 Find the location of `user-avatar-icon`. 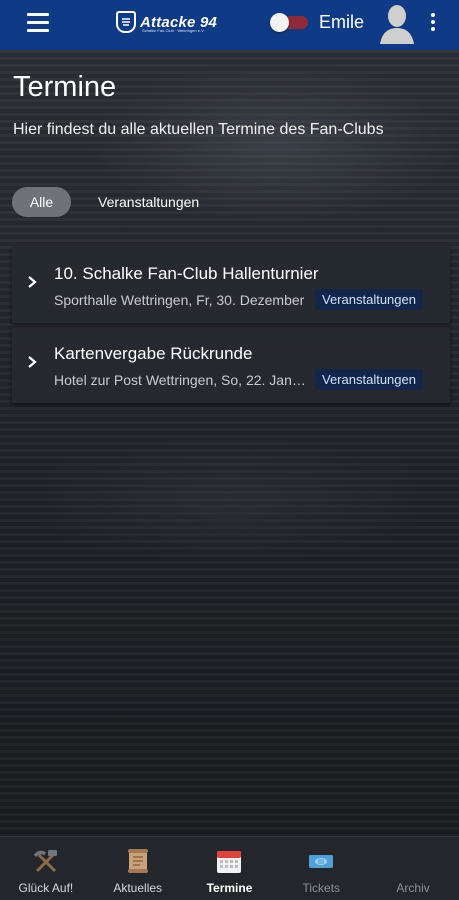

user-avatar-icon is located at coordinates (397, 24).